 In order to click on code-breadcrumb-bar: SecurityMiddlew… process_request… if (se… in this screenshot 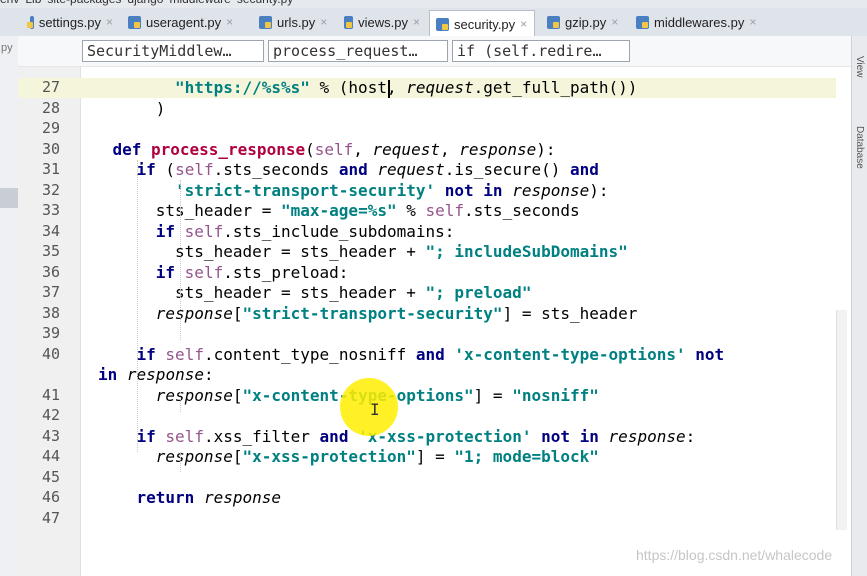, I will do `click(434, 51)`.